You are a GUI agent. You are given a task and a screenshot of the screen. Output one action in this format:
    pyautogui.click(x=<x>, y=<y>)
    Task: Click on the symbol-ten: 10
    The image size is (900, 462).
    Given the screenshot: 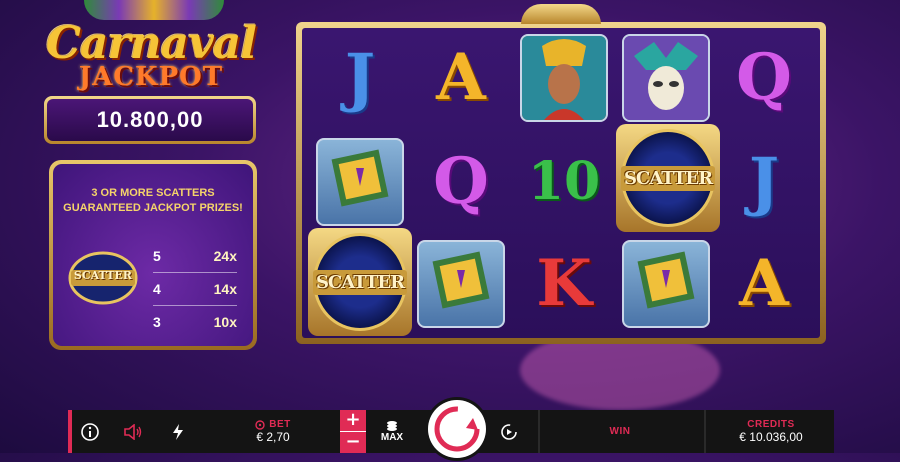 What is the action you would take?
    pyautogui.click(x=564, y=182)
    